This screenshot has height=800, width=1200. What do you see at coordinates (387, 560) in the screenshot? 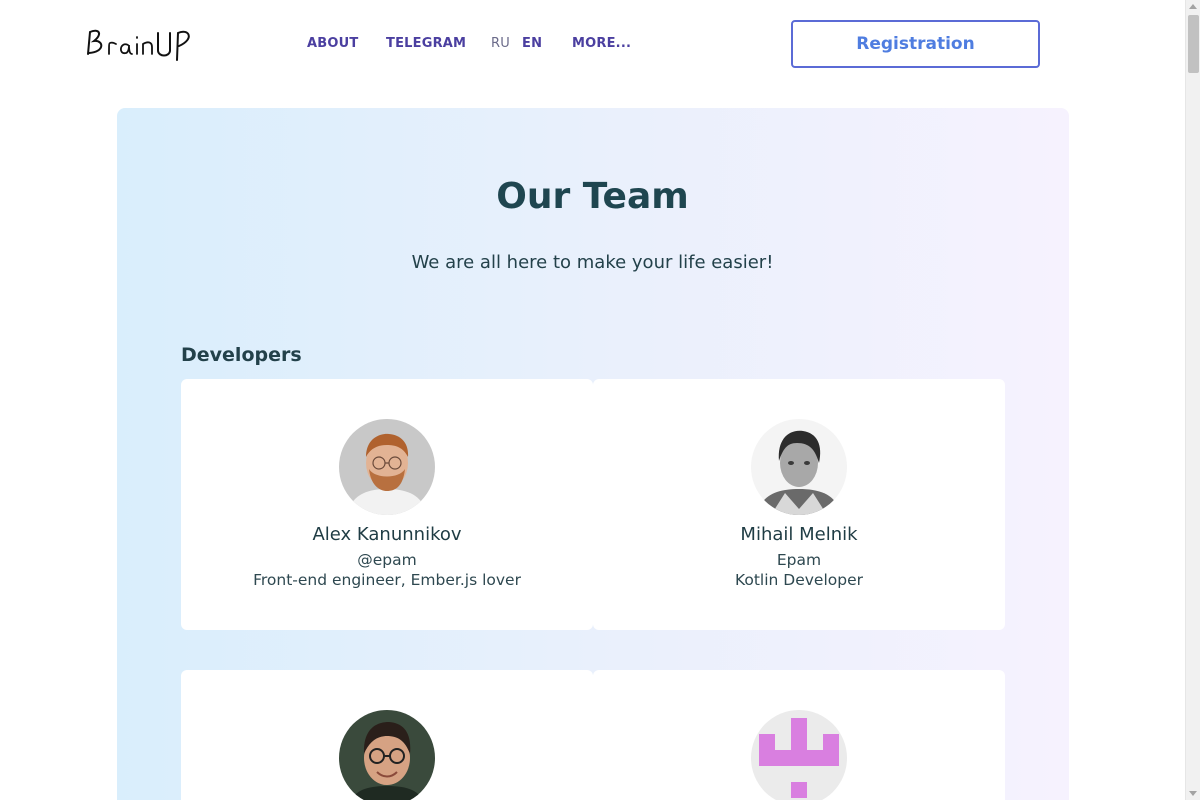
I see `member-organization: @epam` at bounding box center [387, 560].